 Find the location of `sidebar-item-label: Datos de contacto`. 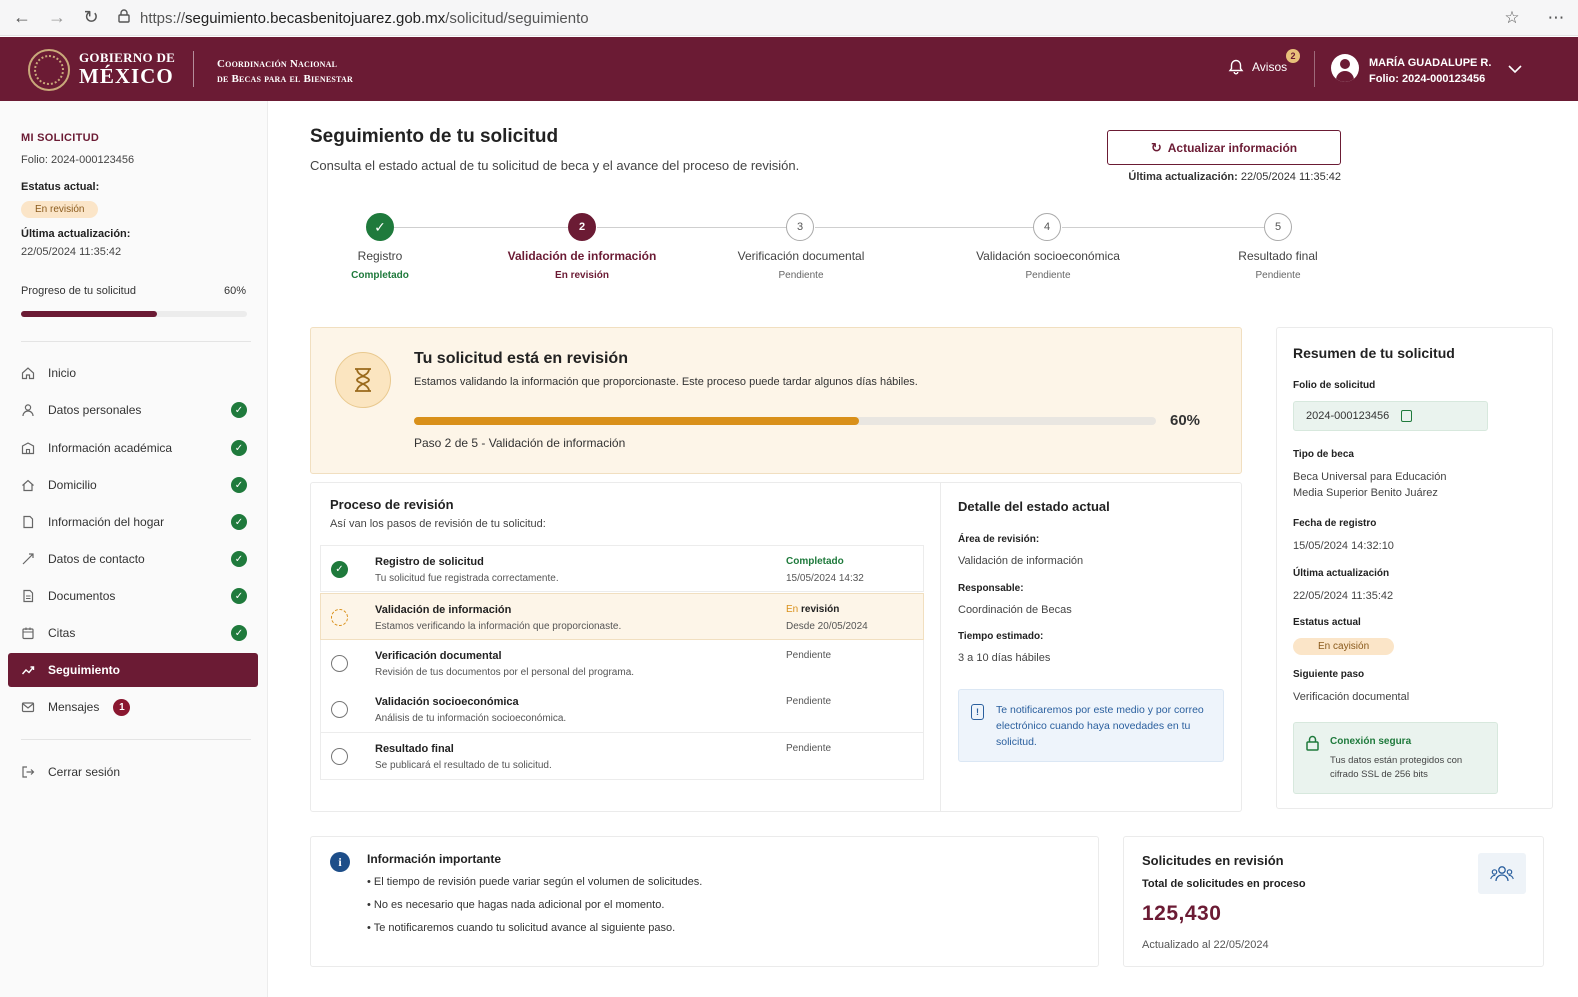

sidebar-item-label: Datos de contacto is located at coordinates (96, 559).